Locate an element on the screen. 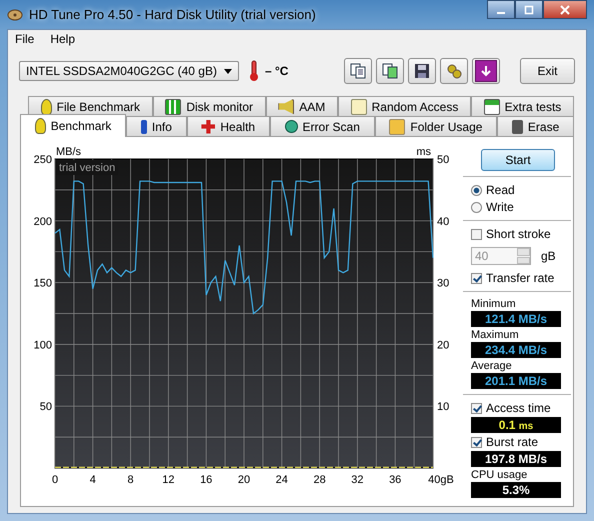 The height and width of the screenshot is (521, 594). tab: Benchmark is located at coordinates (73, 125).